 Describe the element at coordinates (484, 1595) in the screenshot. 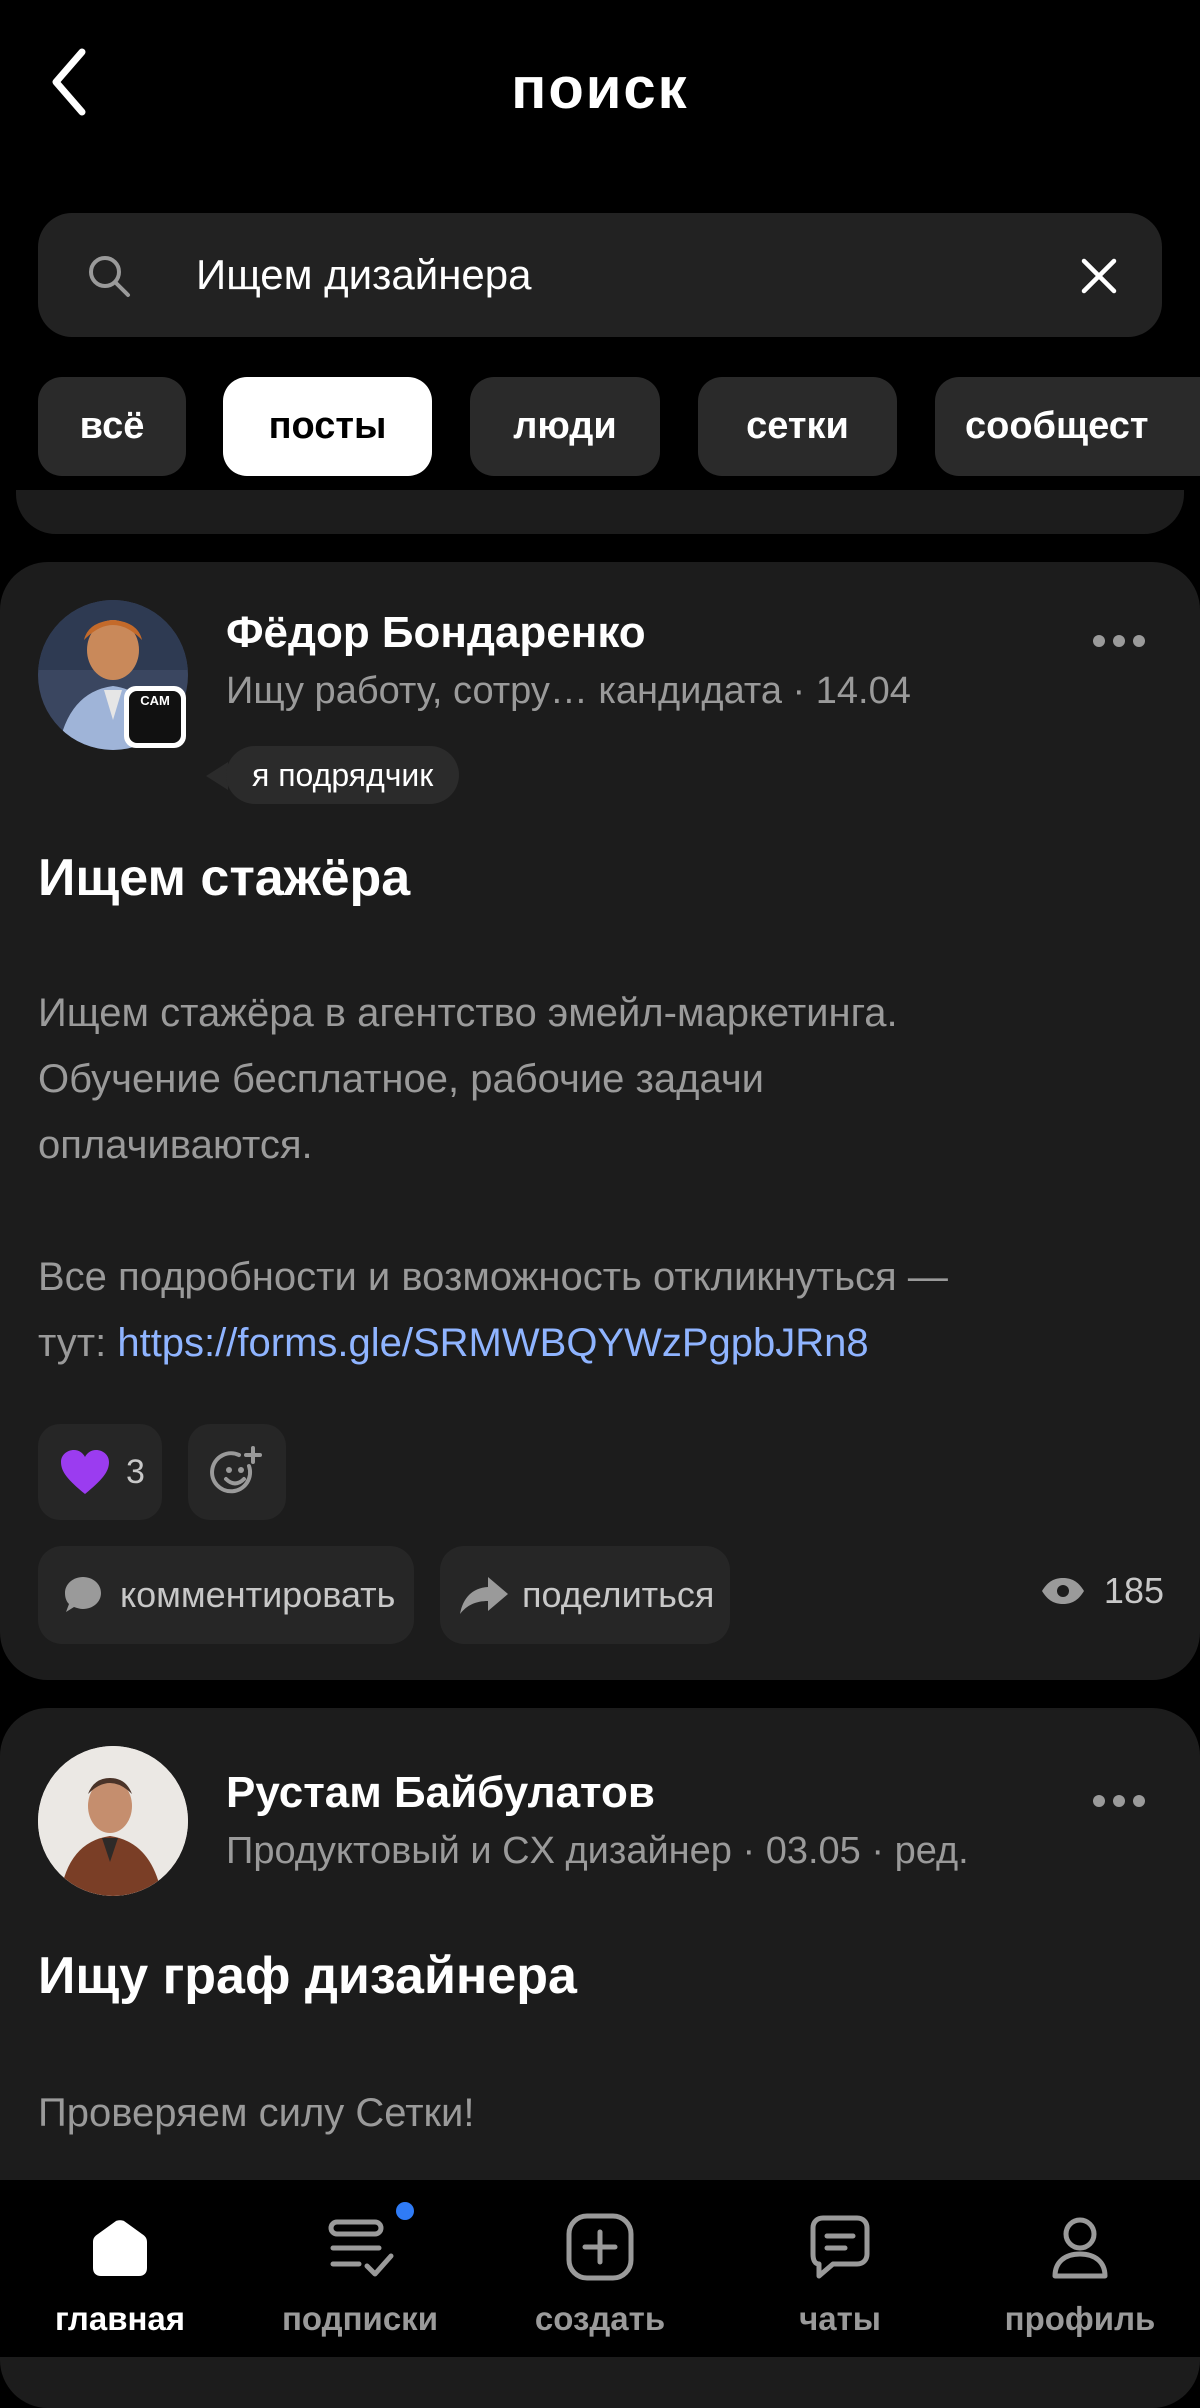

I see `share-icon` at that location.